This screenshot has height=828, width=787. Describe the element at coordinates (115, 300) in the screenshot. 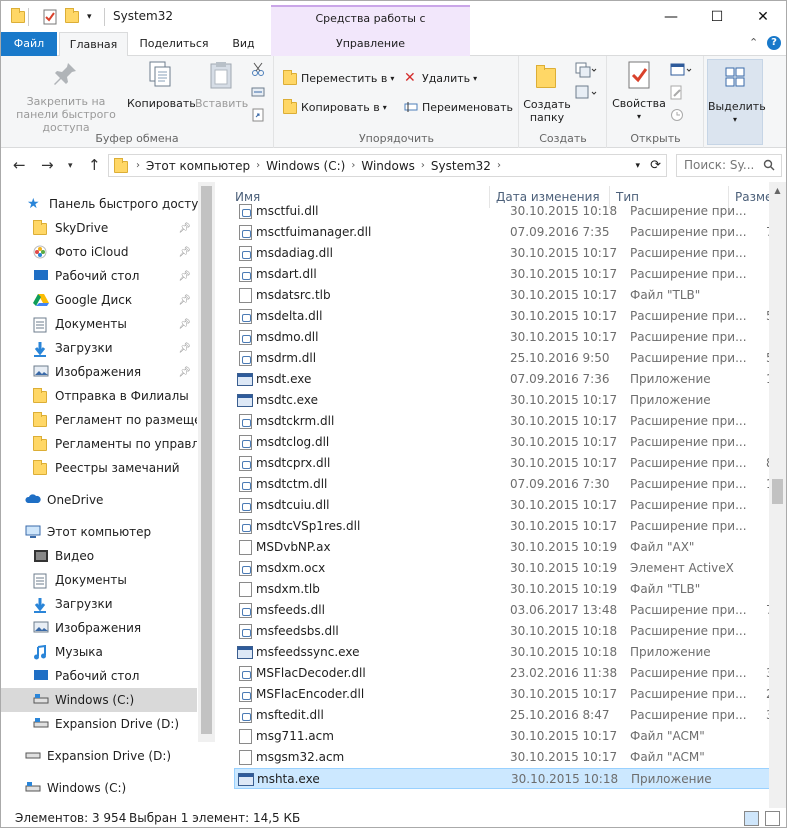

I see `nav-item: Google Диск 📌︎` at that location.